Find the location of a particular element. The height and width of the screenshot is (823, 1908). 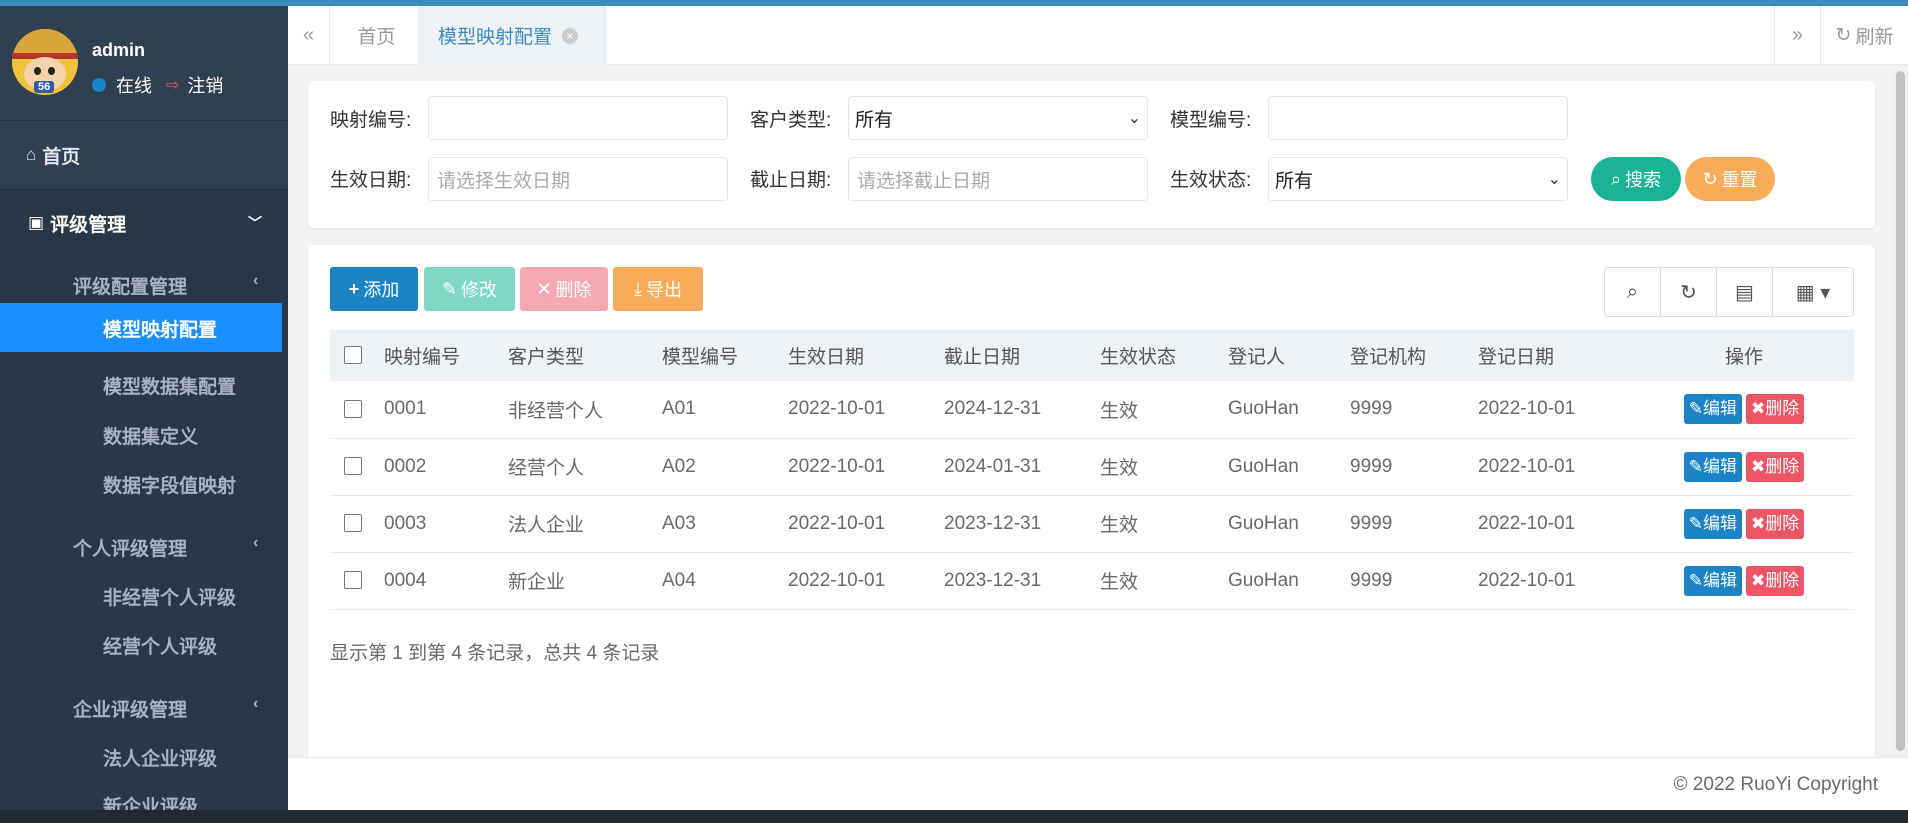

cell-customer-type: 非经营个人 is located at coordinates (581, 410).